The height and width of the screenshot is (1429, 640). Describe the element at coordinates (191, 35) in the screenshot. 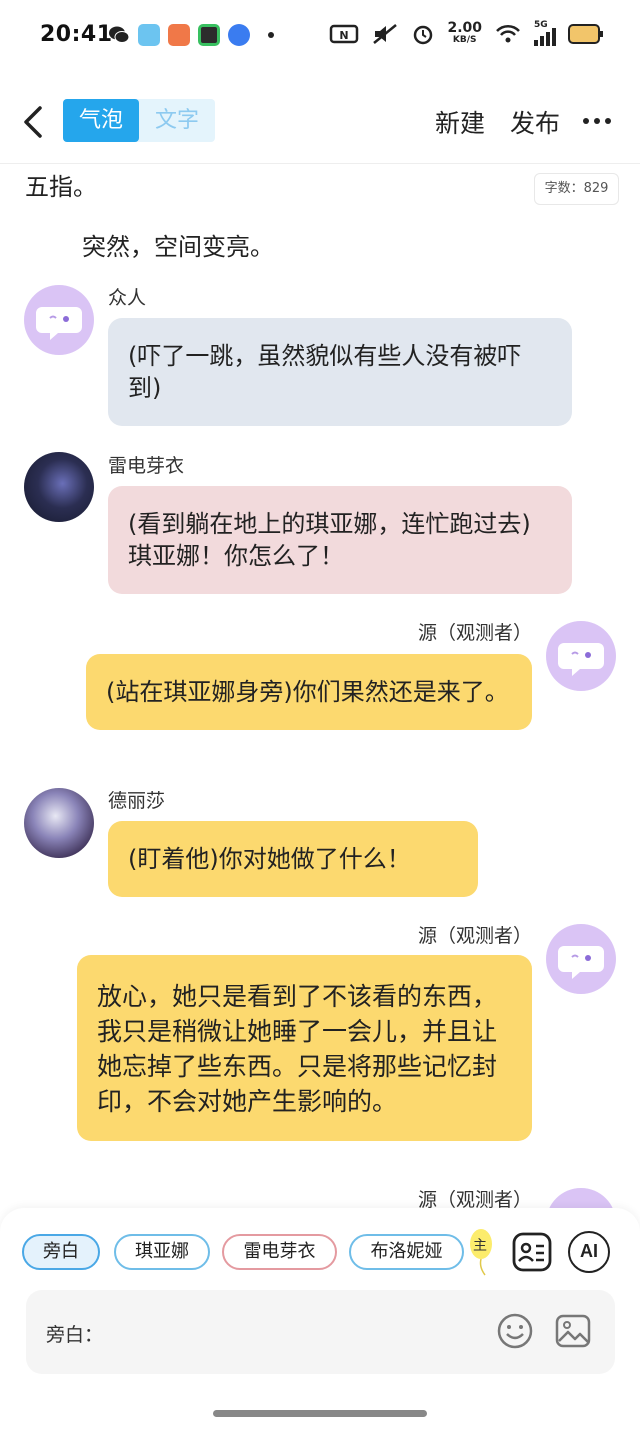

I see `status-app-icons` at that location.